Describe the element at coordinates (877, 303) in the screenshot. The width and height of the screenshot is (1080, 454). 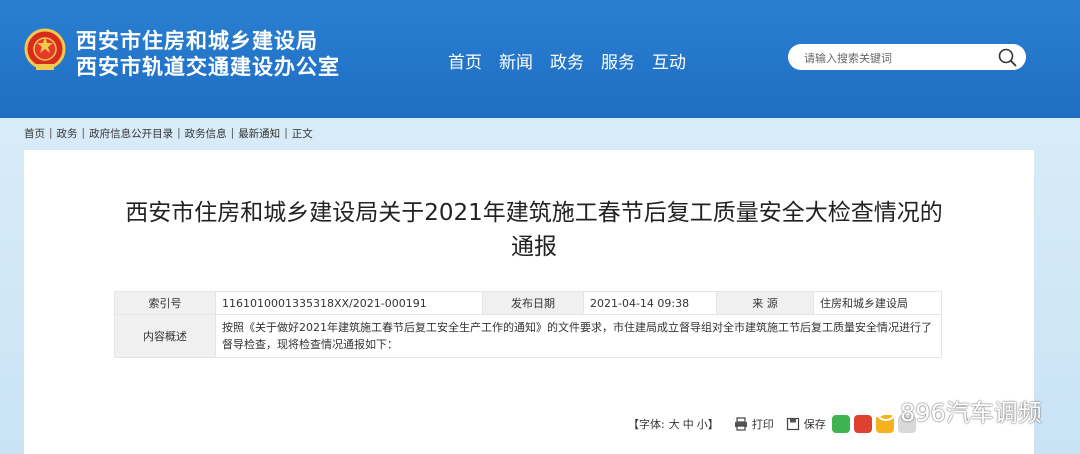
I see `meta-source-value: 住房和城乡建设局` at that location.